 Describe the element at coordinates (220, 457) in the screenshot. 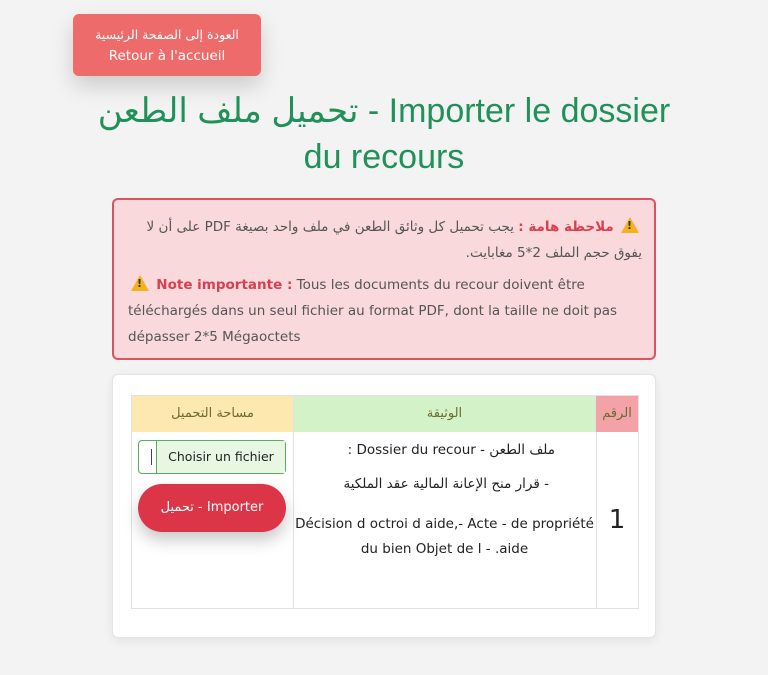

I see `choose-file-button: Choisir un fichier` at that location.